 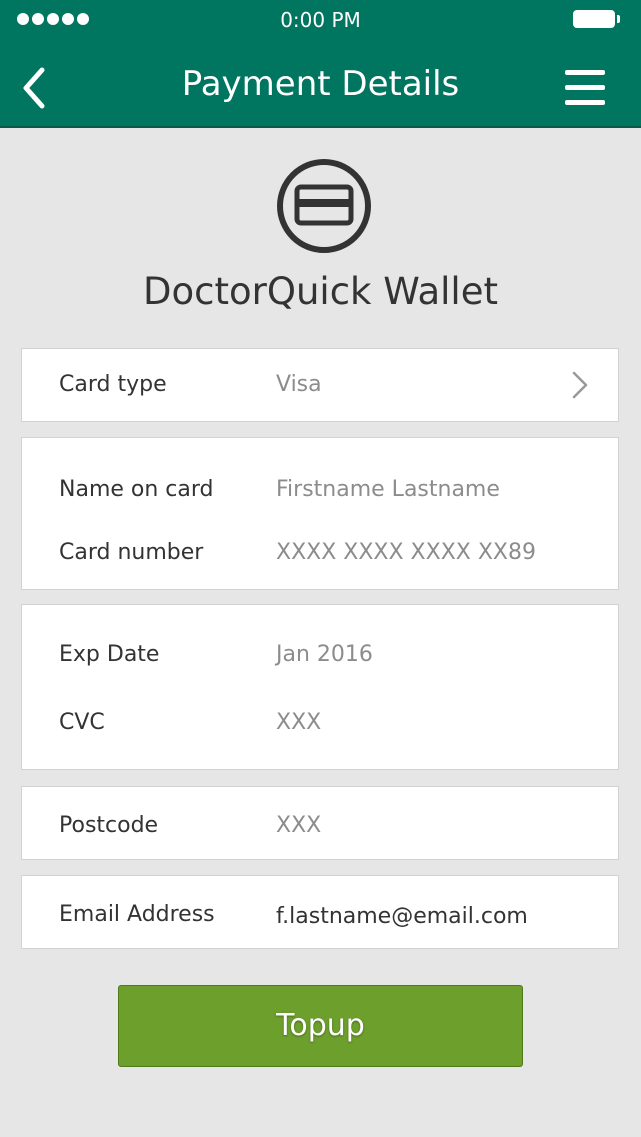 What do you see at coordinates (298, 825) in the screenshot?
I see `postcode-input: XXX` at bounding box center [298, 825].